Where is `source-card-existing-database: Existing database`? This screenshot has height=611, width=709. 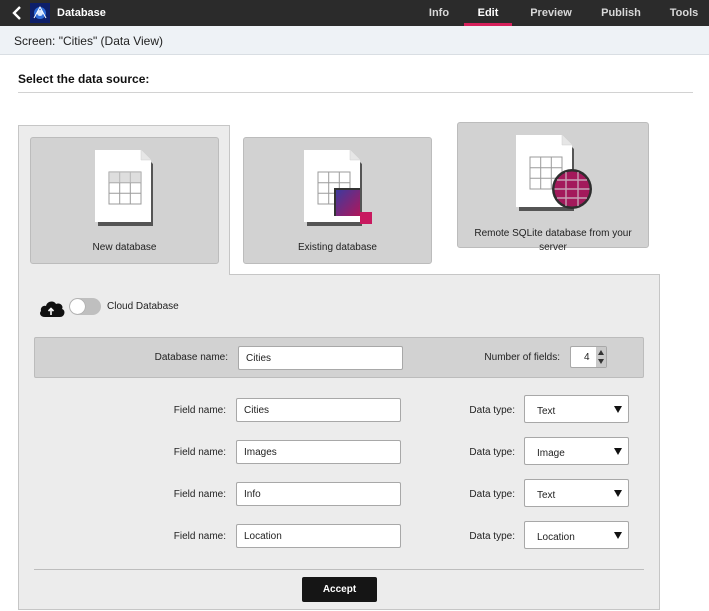 source-card-existing-database: Existing database is located at coordinates (337, 200).